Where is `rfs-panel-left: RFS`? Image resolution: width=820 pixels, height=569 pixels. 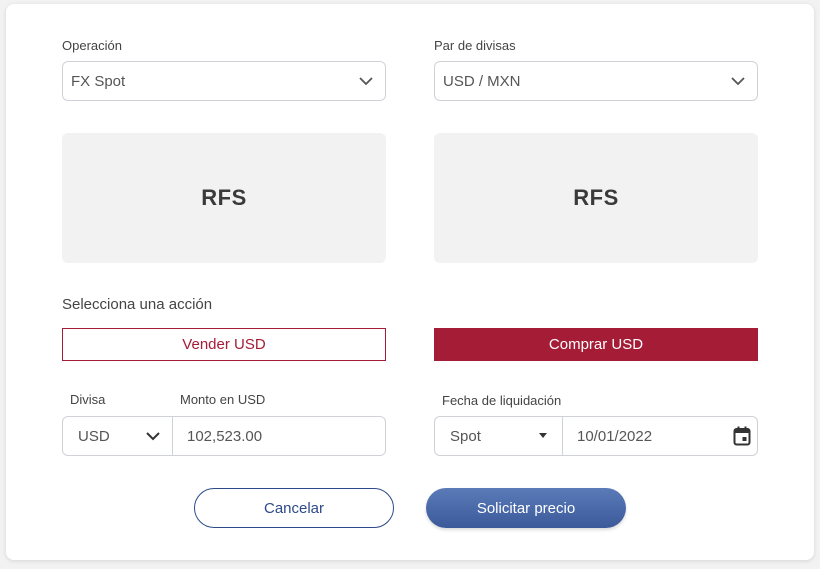
rfs-panel-left: RFS is located at coordinates (224, 198).